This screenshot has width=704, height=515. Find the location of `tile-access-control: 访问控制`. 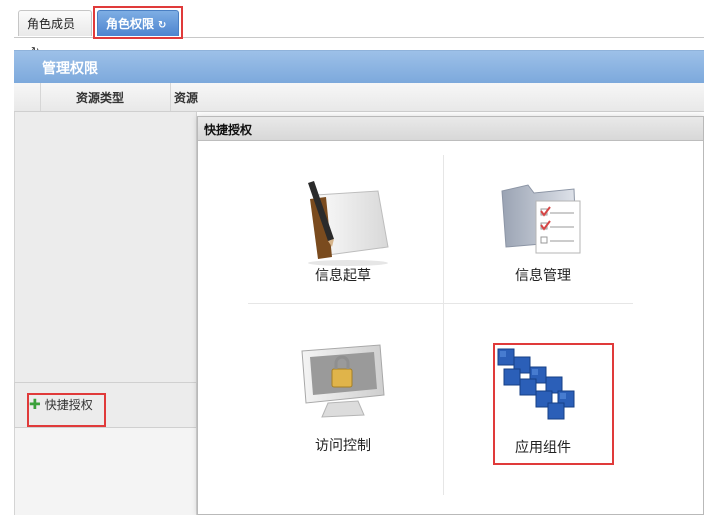

tile-access-control: 访问控制 is located at coordinates (343, 410).